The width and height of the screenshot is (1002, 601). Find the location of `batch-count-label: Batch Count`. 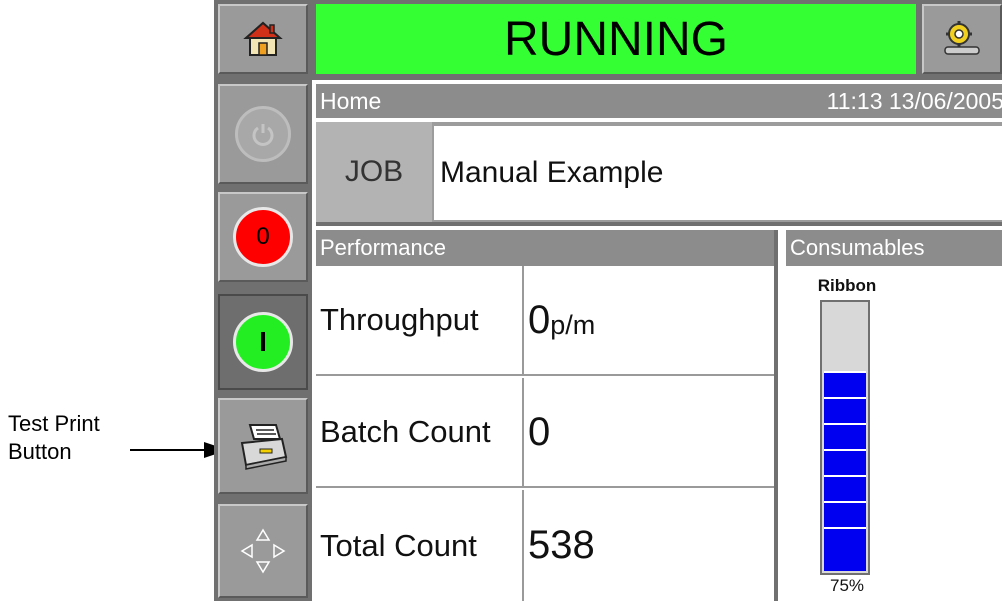

batch-count-label: Batch Count is located at coordinates (405, 431).